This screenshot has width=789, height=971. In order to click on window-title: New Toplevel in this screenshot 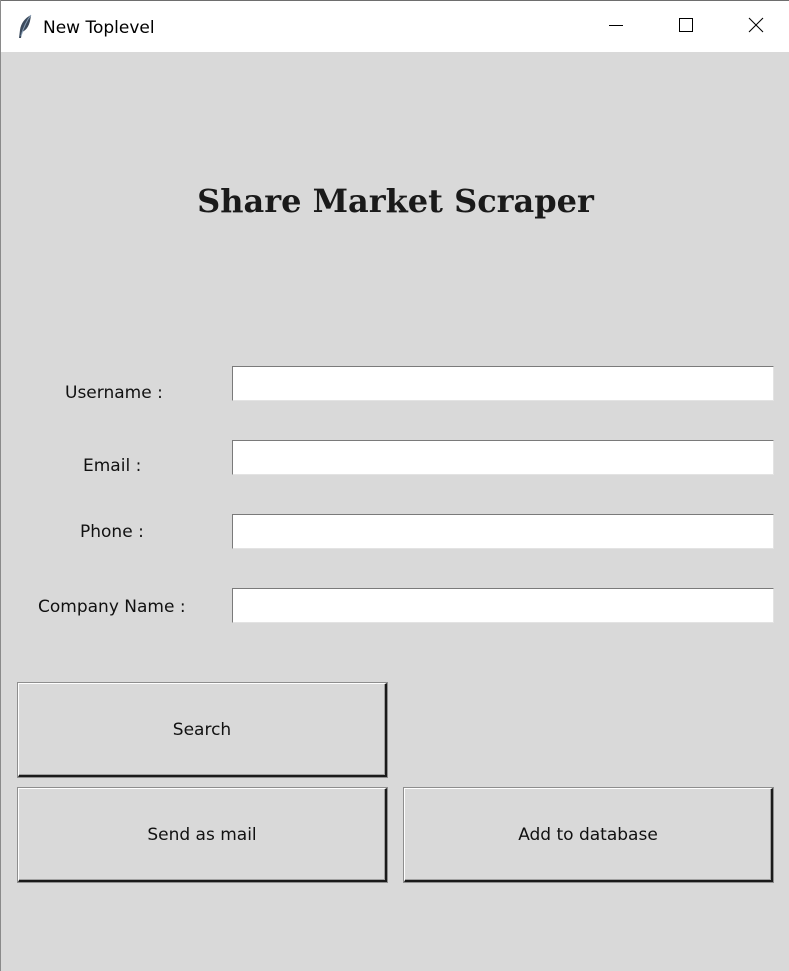, I will do `click(99, 28)`.